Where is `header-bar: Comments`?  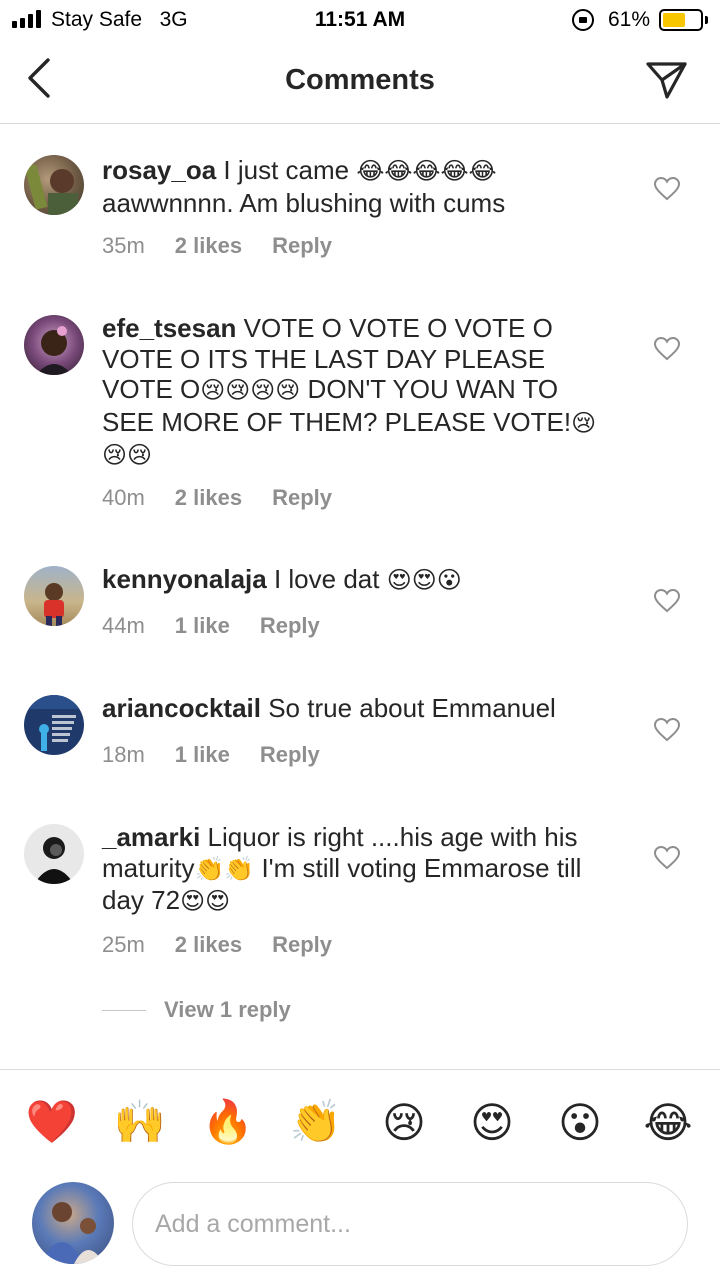
header-bar: Comments is located at coordinates (360, 82).